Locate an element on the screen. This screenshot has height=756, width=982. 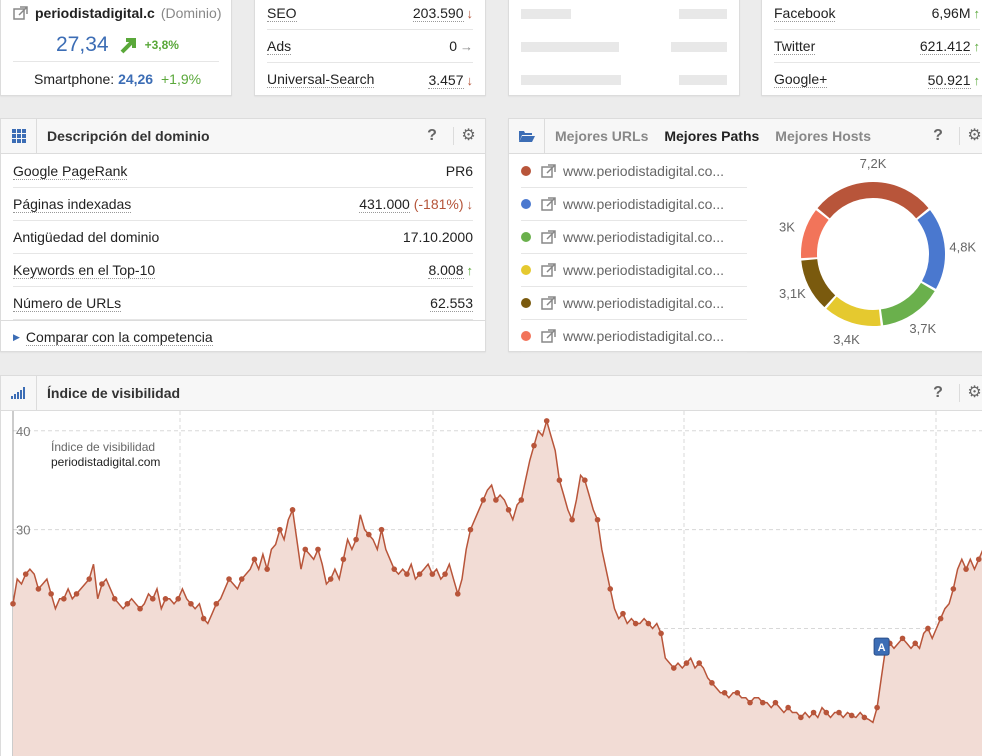
desc-label: Número de URLs is located at coordinates (67, 303).